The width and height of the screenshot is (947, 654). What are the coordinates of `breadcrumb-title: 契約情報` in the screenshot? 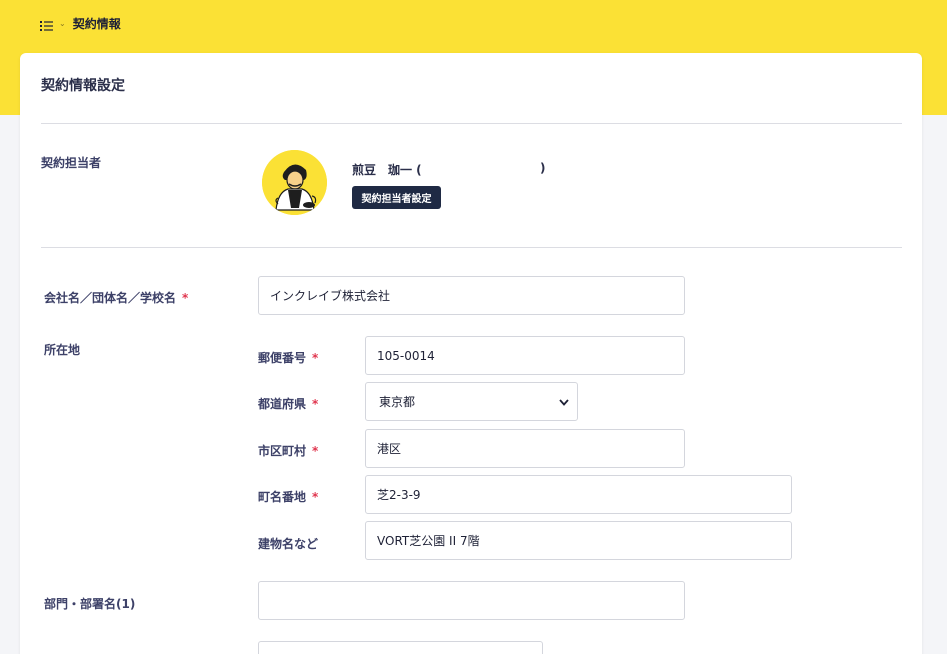 It's located at (96, 23).